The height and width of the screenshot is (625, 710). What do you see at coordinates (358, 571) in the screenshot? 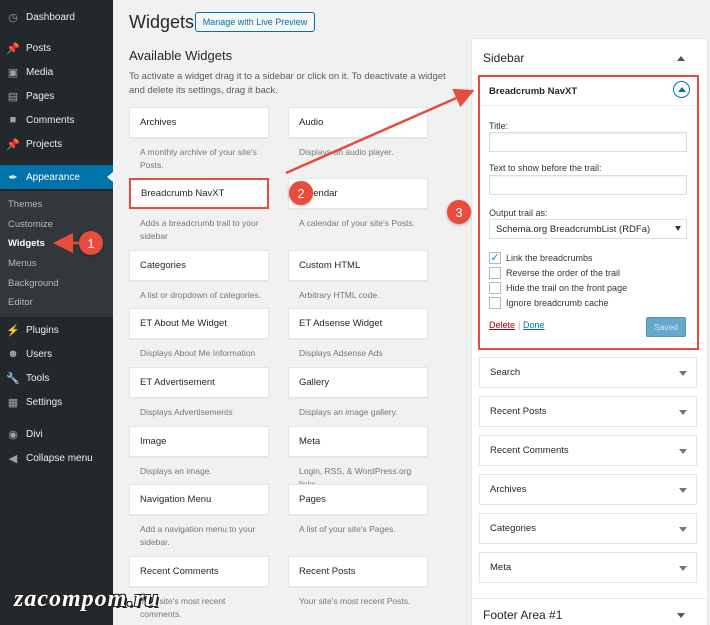
I see `widget-recent-posts: Recent Posts` at bounding box center [358, 571].